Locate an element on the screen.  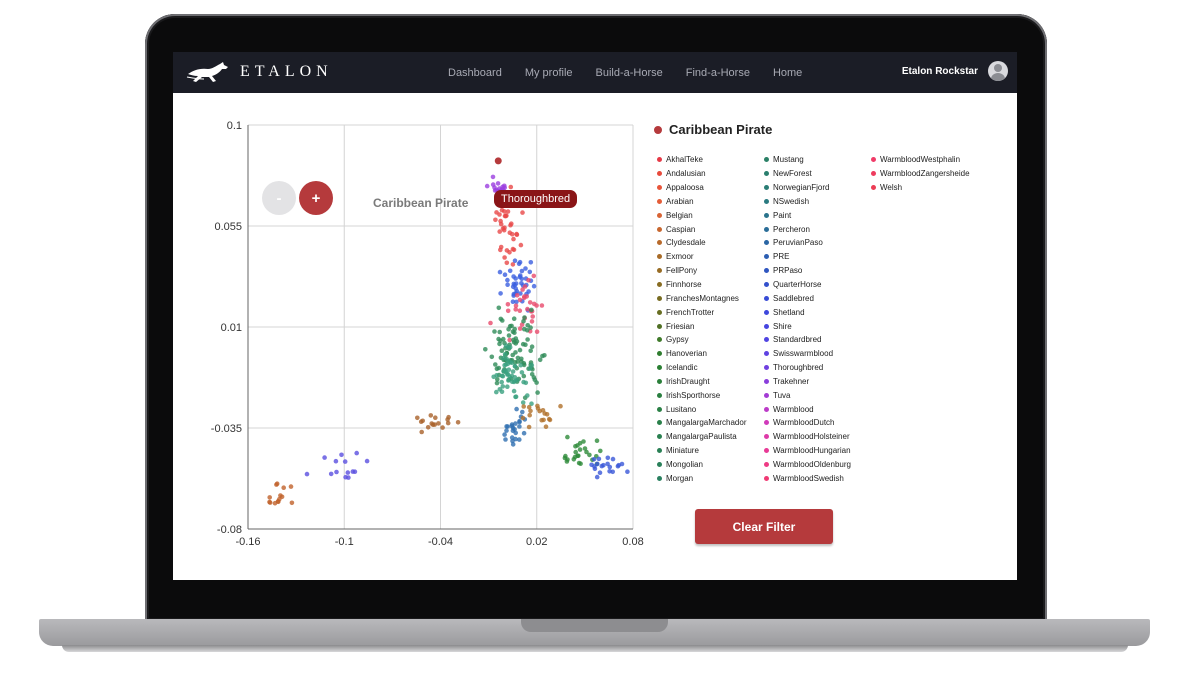
legend-item: Trakehner is located at coordinates (819, 382).